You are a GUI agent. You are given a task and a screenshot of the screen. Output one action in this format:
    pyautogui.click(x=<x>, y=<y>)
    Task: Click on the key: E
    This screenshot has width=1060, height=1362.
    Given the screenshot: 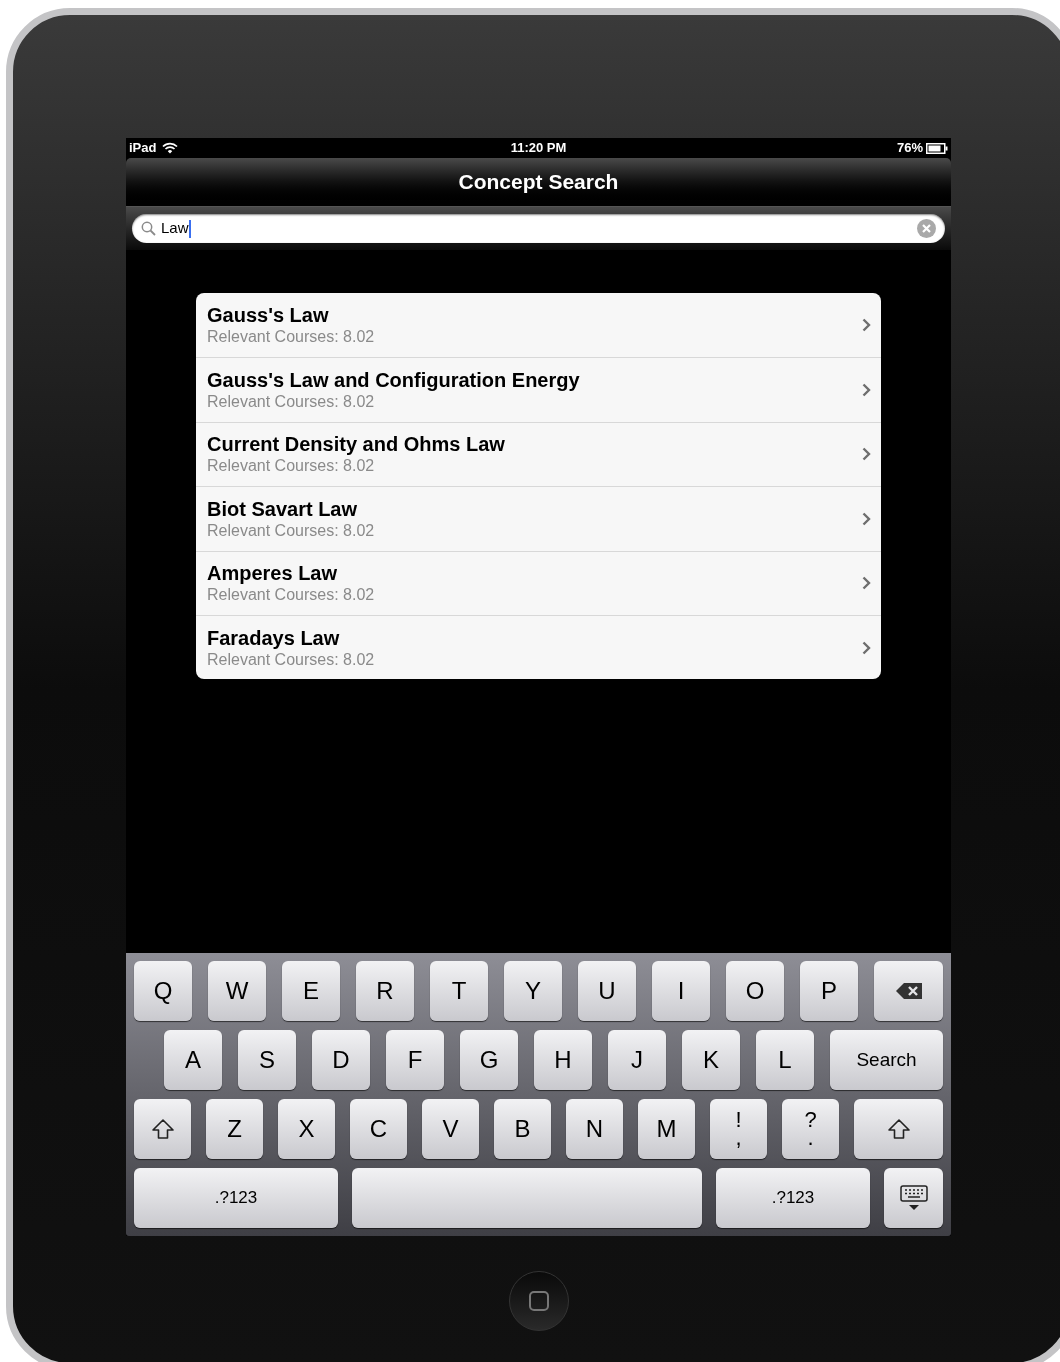 What is the action you would take?
    pyautogui.click(x=311, y=991)
    